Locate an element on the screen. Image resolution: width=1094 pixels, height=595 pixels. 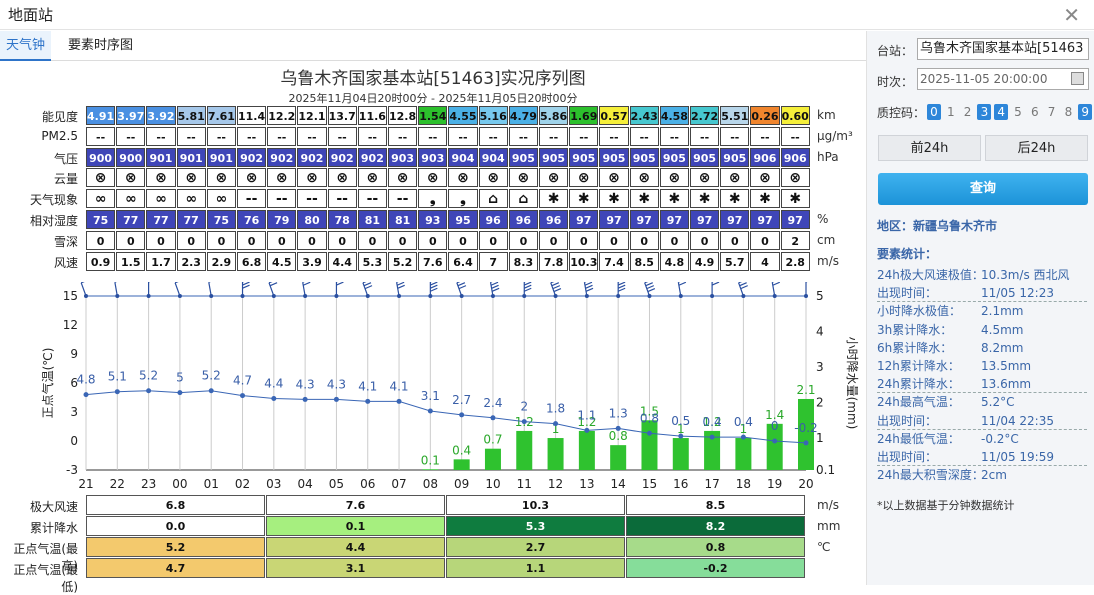
qc-code-toggle: 6 is located at coordinates (1035, 112).